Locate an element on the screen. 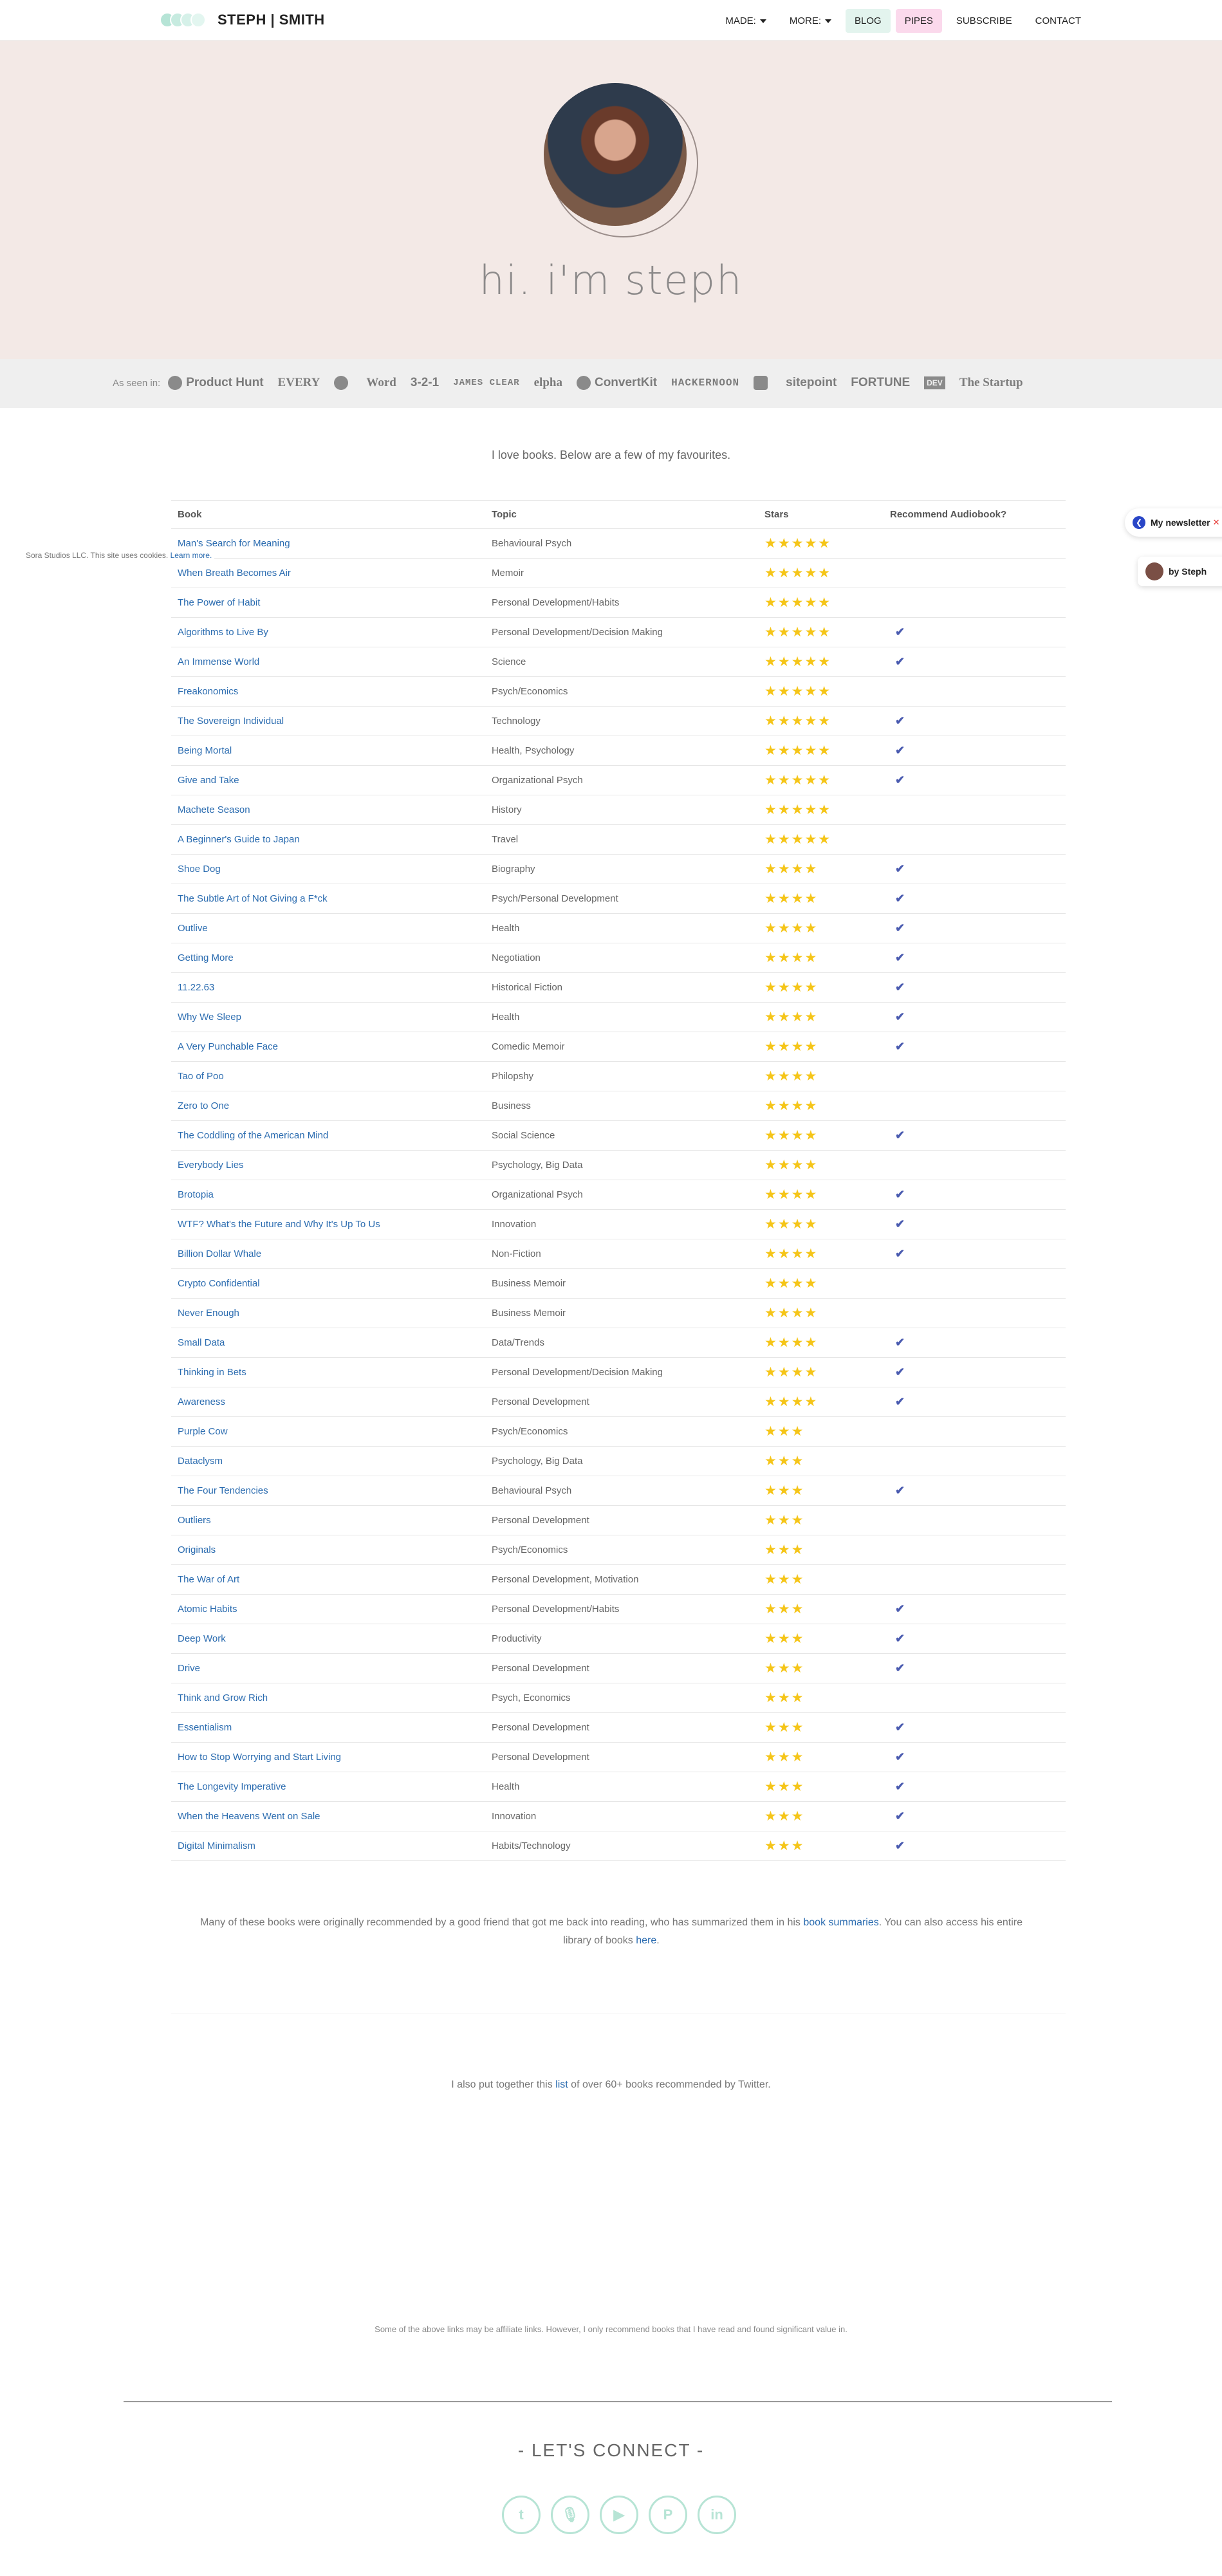 This screenshot has height=2576, width=1222. book-link: Shoe Dog is located at coordinates (199, 870).